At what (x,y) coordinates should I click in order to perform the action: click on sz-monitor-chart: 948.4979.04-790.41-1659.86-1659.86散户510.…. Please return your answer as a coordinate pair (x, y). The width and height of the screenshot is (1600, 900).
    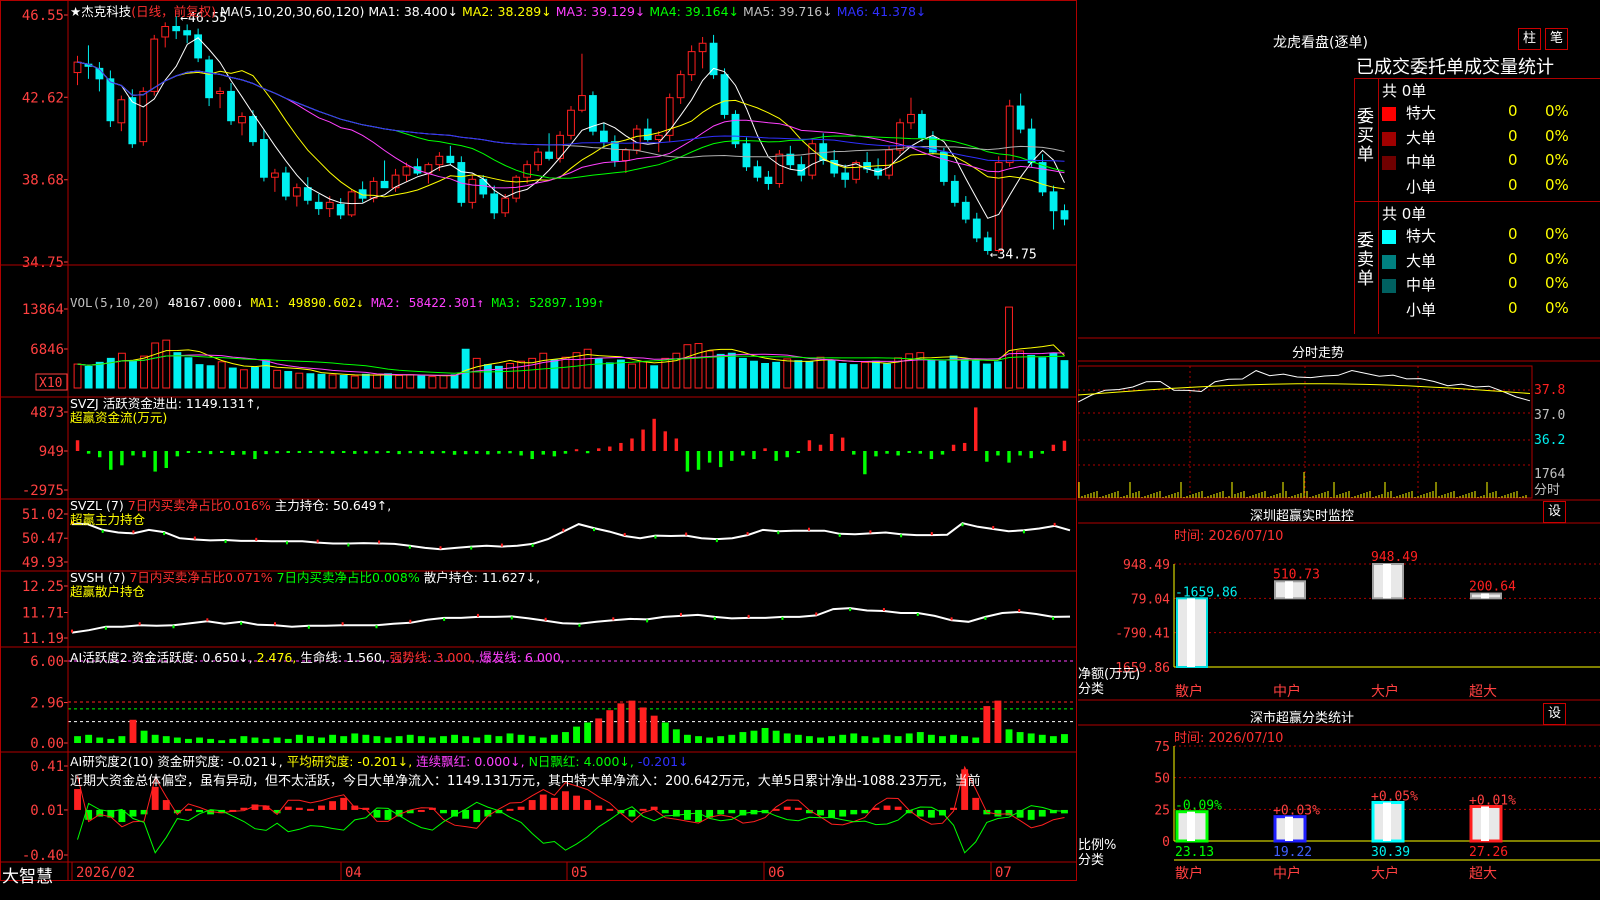
    Looking at the image, I should click on (1339, 600).